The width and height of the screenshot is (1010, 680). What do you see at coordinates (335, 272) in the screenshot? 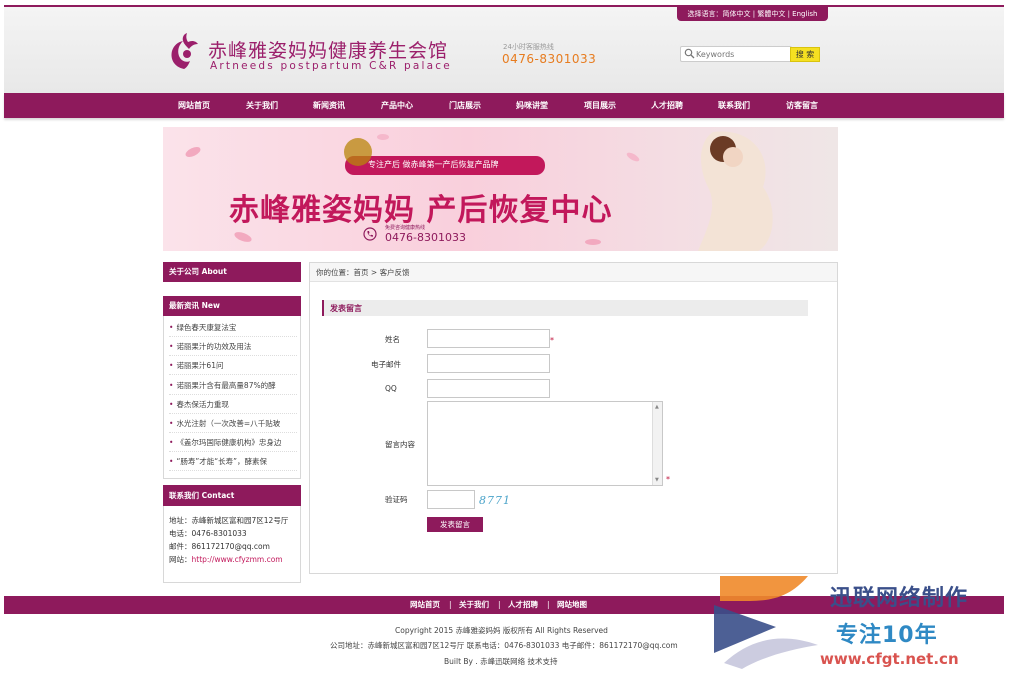
I see `breadcrumb-prefix: 你的位置：` at bounding box center [335, 272].